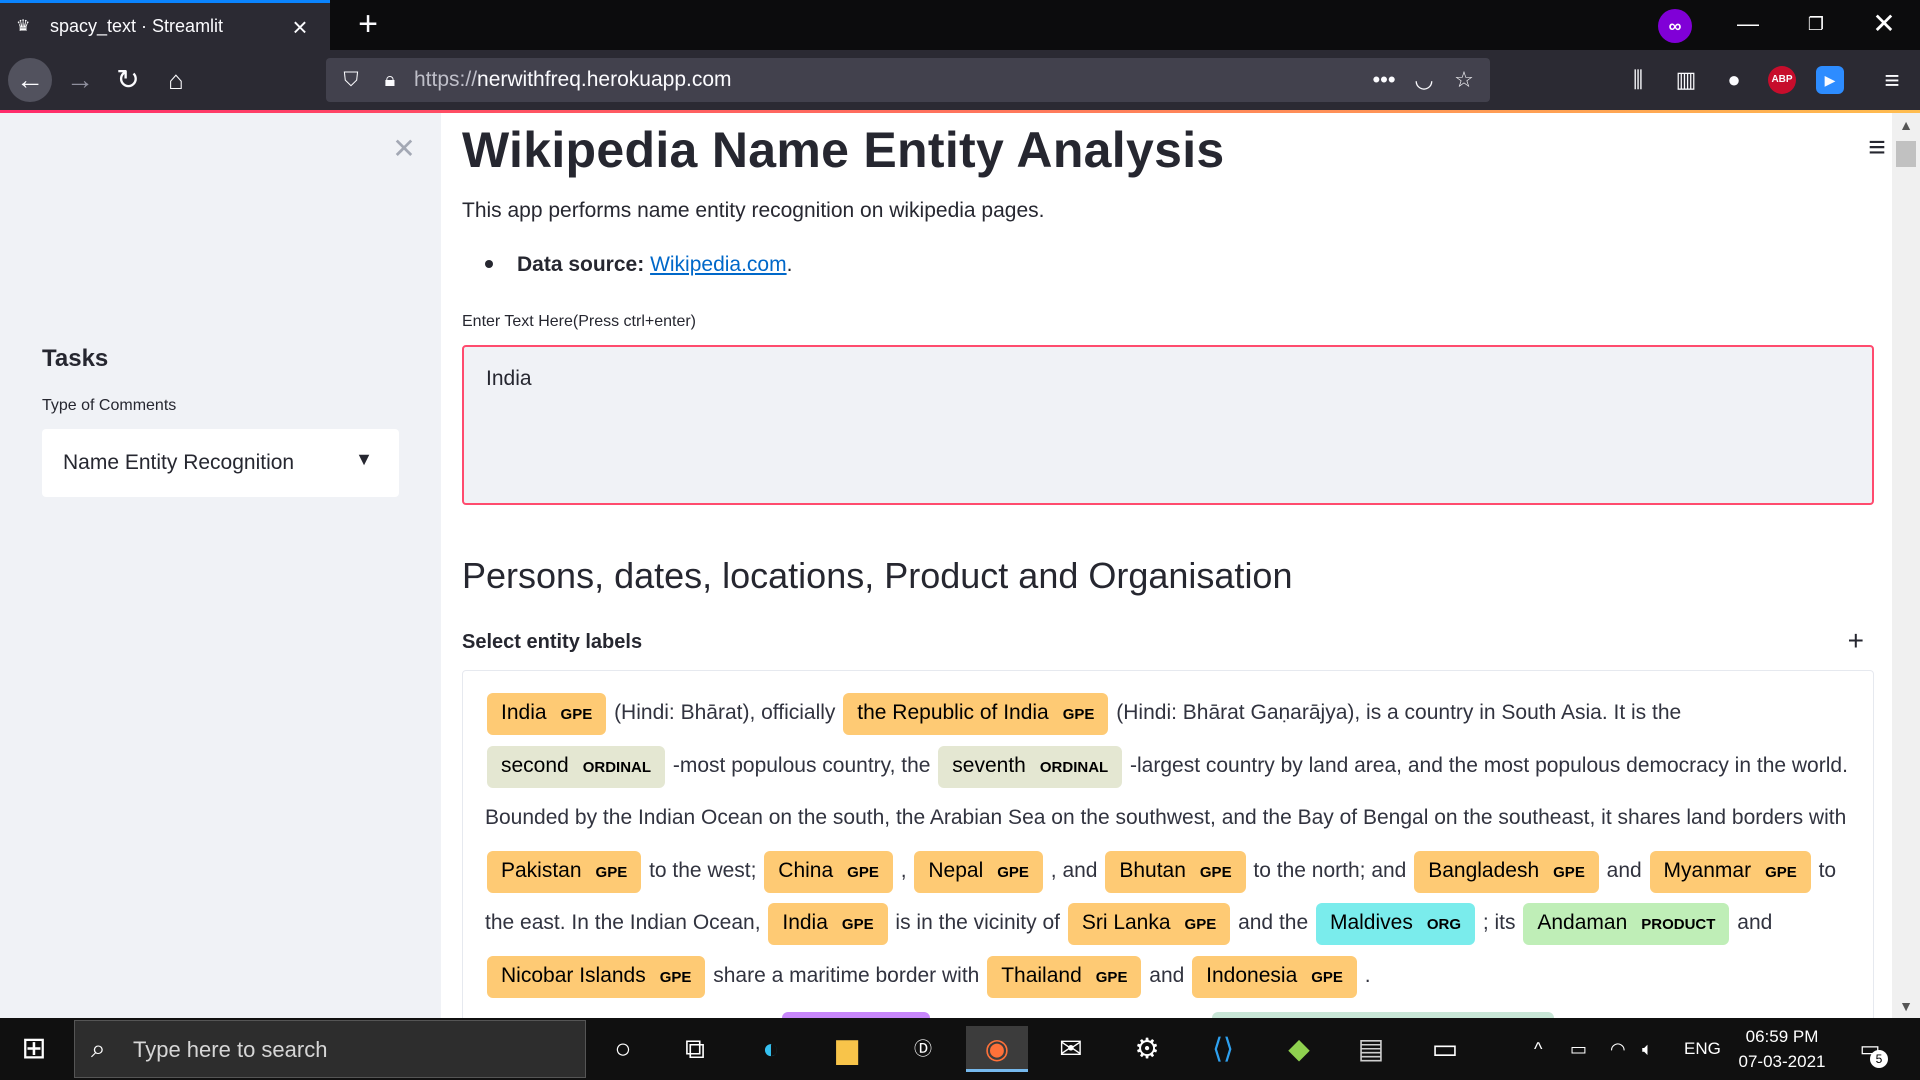 The height and width of the screenshot is (1080, 1920). I want to click on clock-time: 06:59 PM, so click(1782, 1036).